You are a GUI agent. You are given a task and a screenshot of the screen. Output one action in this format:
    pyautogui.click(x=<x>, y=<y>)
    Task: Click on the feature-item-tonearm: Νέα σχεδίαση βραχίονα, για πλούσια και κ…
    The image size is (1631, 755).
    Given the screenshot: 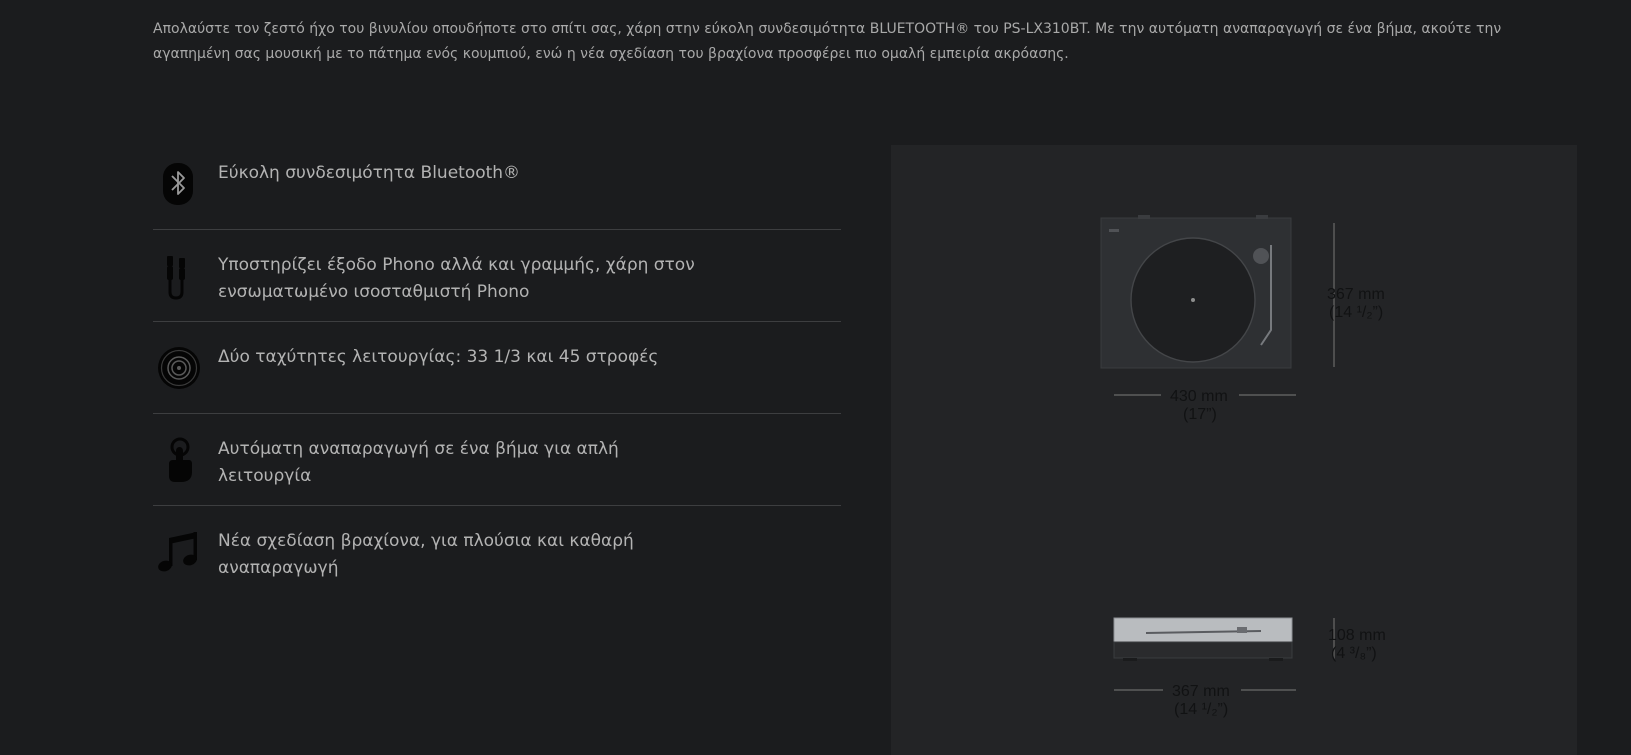 What is the action you would take?
    pyautogui.click(x=497, y=552)
    